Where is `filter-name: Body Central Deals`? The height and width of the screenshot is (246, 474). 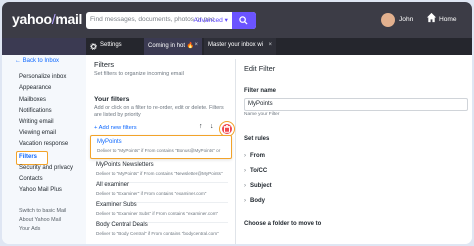
filter-name: Body Central Deals is located at coordinates (122, 225).